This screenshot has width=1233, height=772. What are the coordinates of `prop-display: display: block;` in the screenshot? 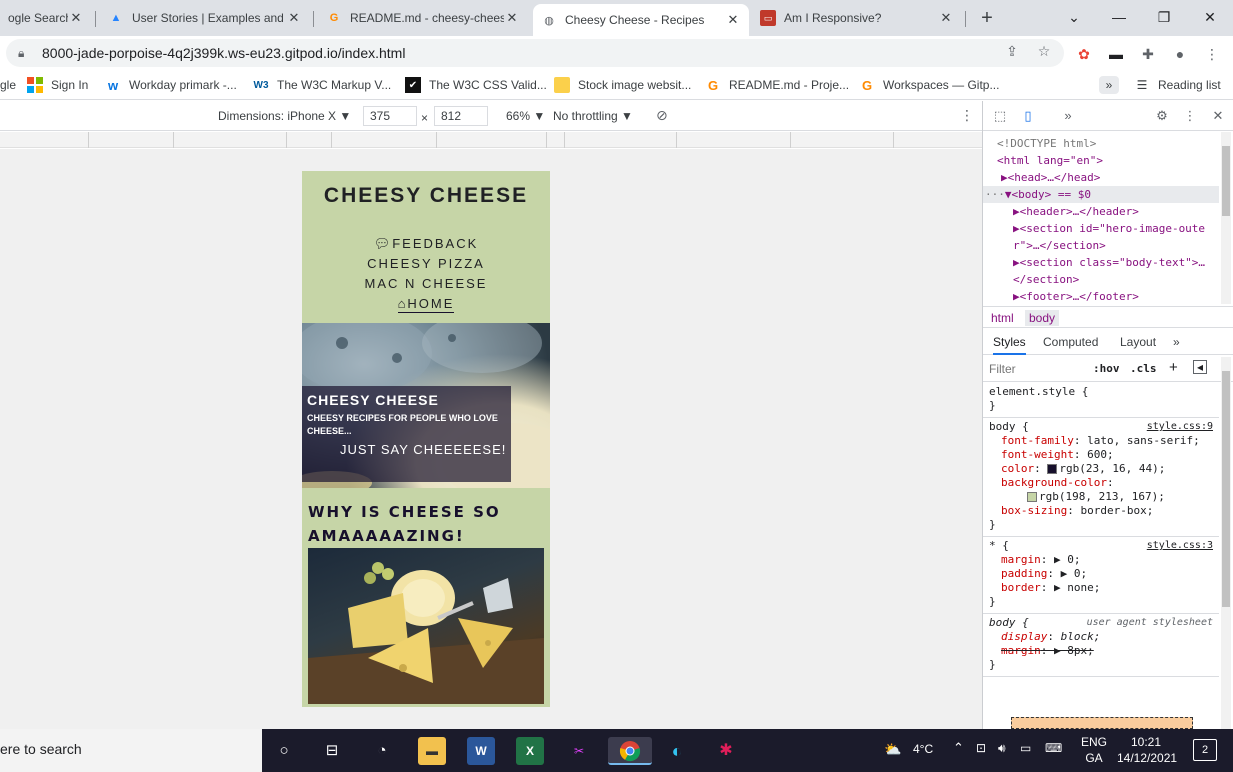 It's located at (1101, 637).